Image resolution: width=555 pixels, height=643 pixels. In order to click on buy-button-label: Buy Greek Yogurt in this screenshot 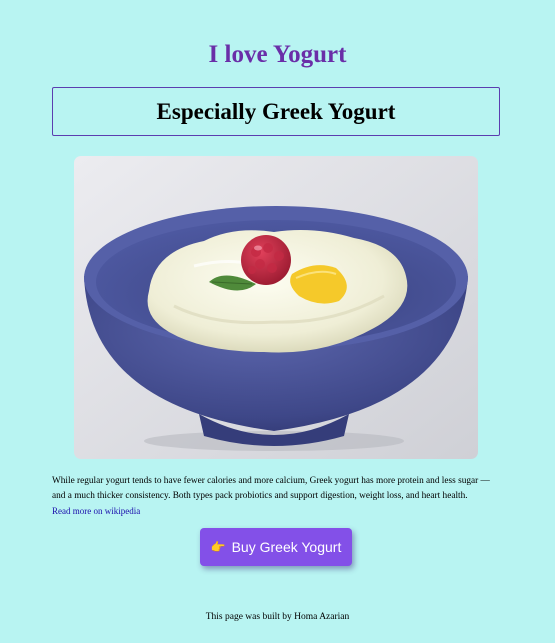, I will do `click(286, 547)`.